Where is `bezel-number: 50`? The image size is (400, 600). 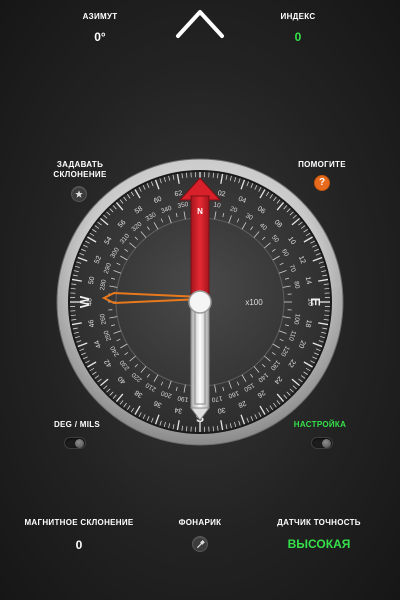
bezel-number: 50 is located at coordinates (92, 280).